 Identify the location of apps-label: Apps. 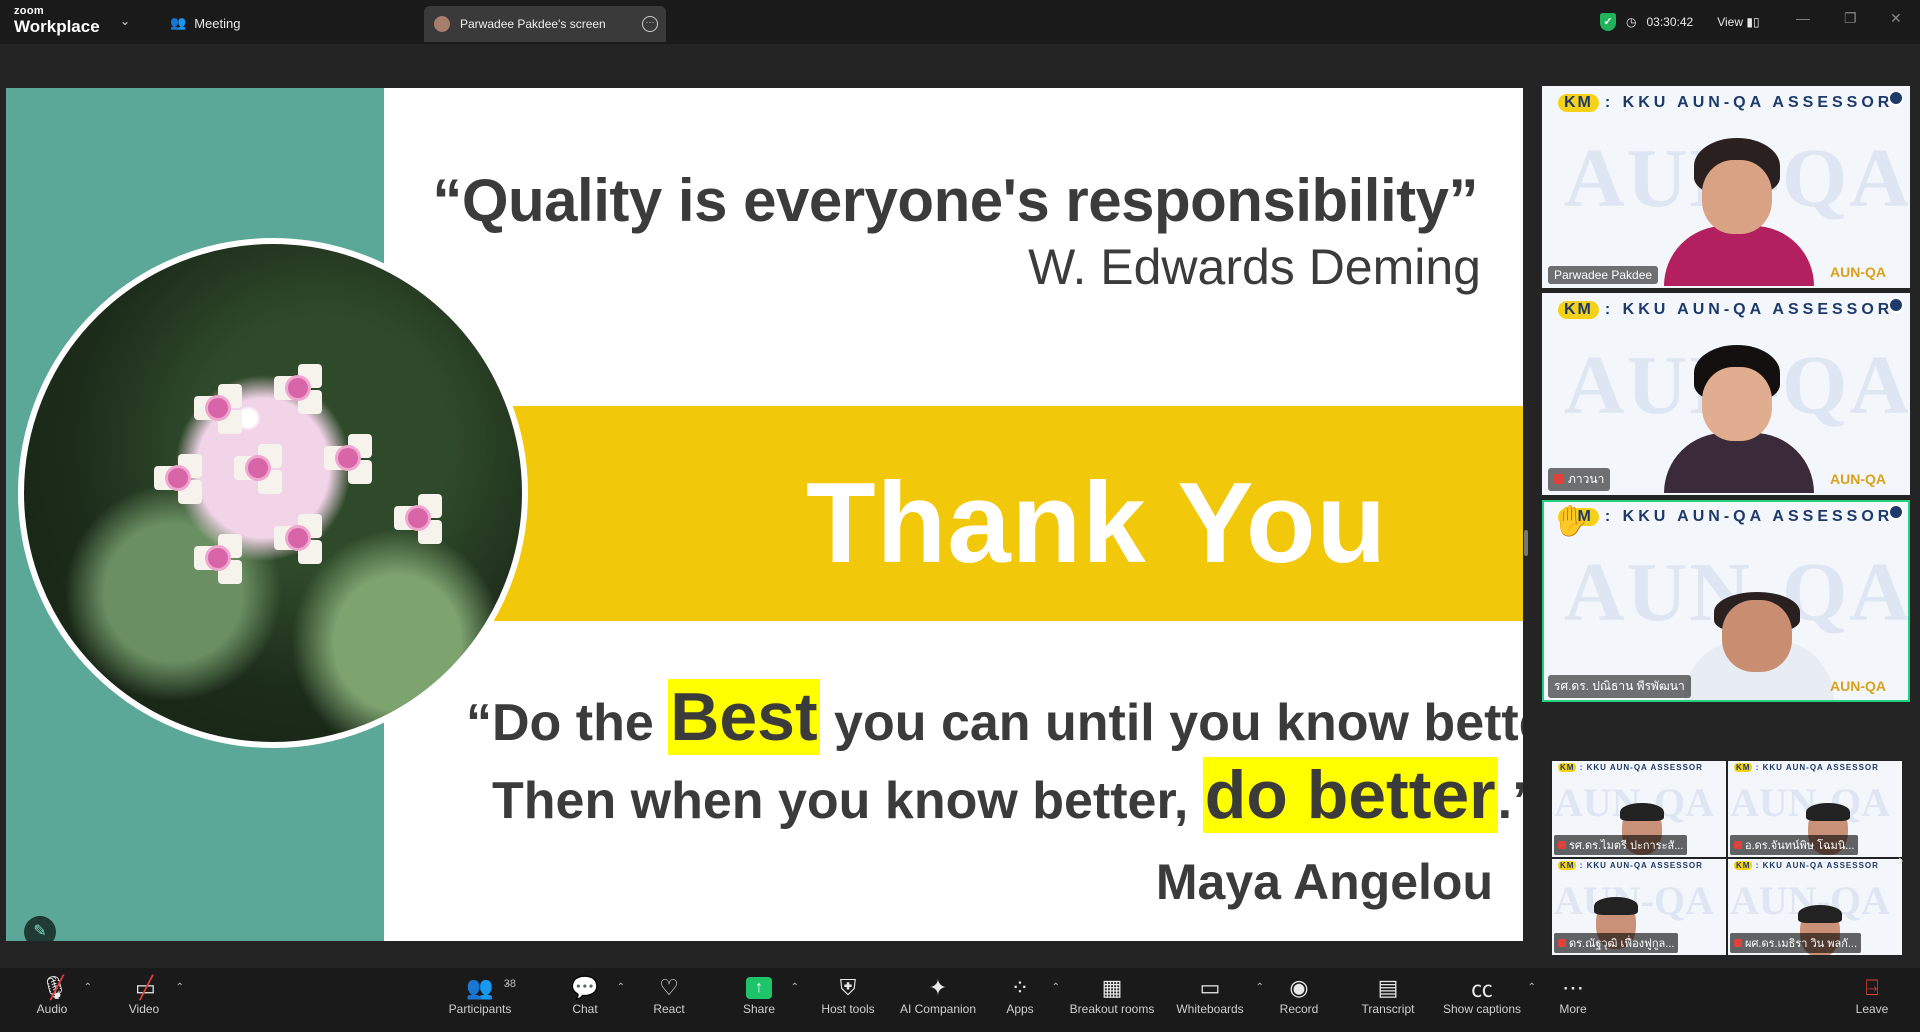
(1020, 1009).